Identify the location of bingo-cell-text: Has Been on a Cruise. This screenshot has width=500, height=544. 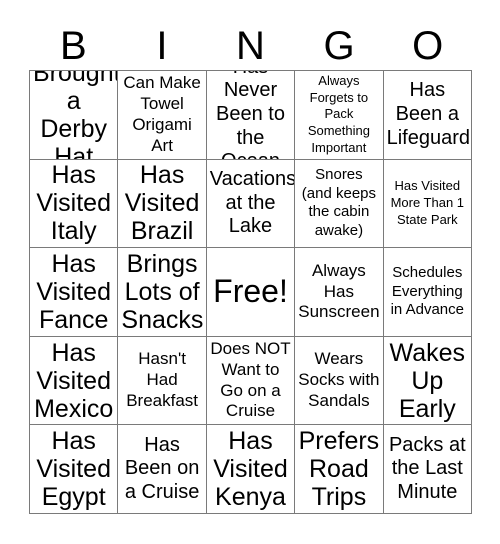
(162, 468).